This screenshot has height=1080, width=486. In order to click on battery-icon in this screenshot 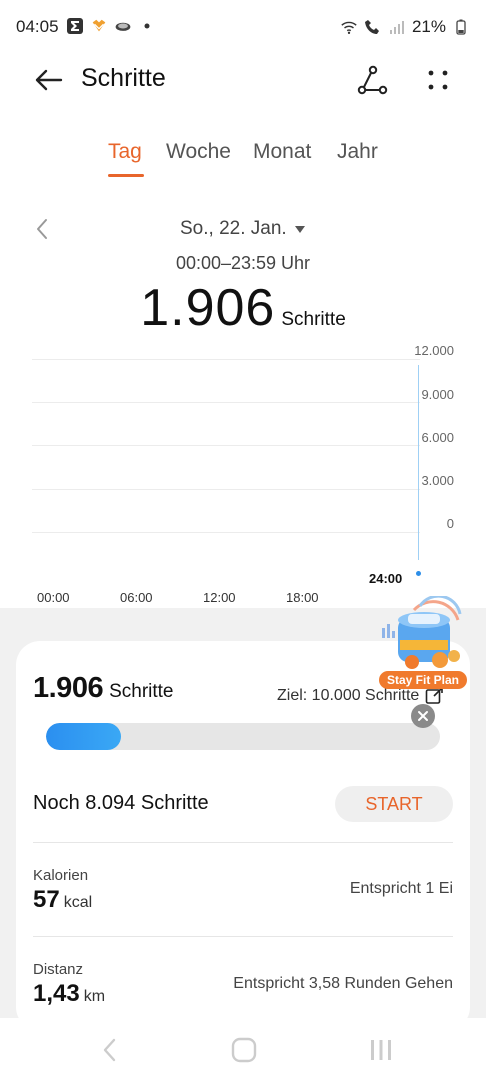, I will do `click(461, 27)`.